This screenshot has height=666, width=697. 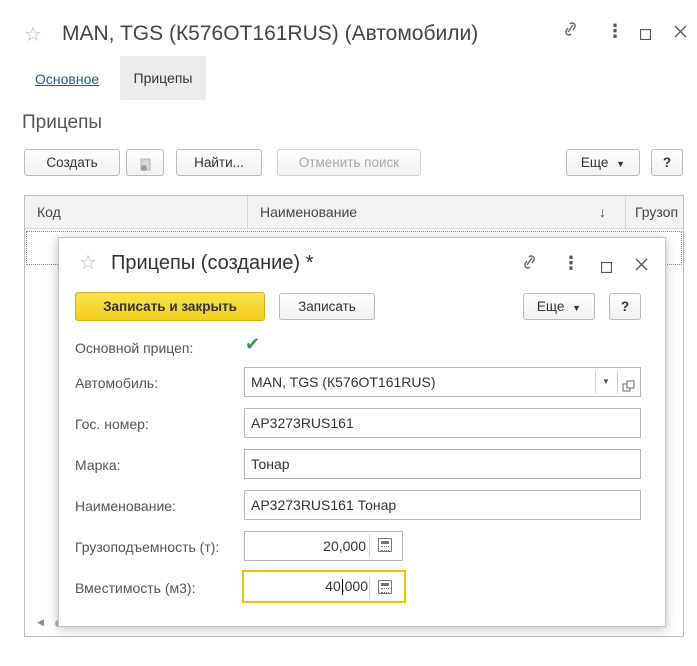 I want to click on capacity-label: Грузоподъемность (т):, so click(x=147, y=547).